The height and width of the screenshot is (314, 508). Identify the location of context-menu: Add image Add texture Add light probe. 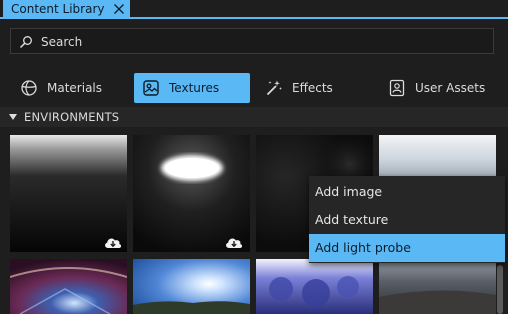
(407, 219).